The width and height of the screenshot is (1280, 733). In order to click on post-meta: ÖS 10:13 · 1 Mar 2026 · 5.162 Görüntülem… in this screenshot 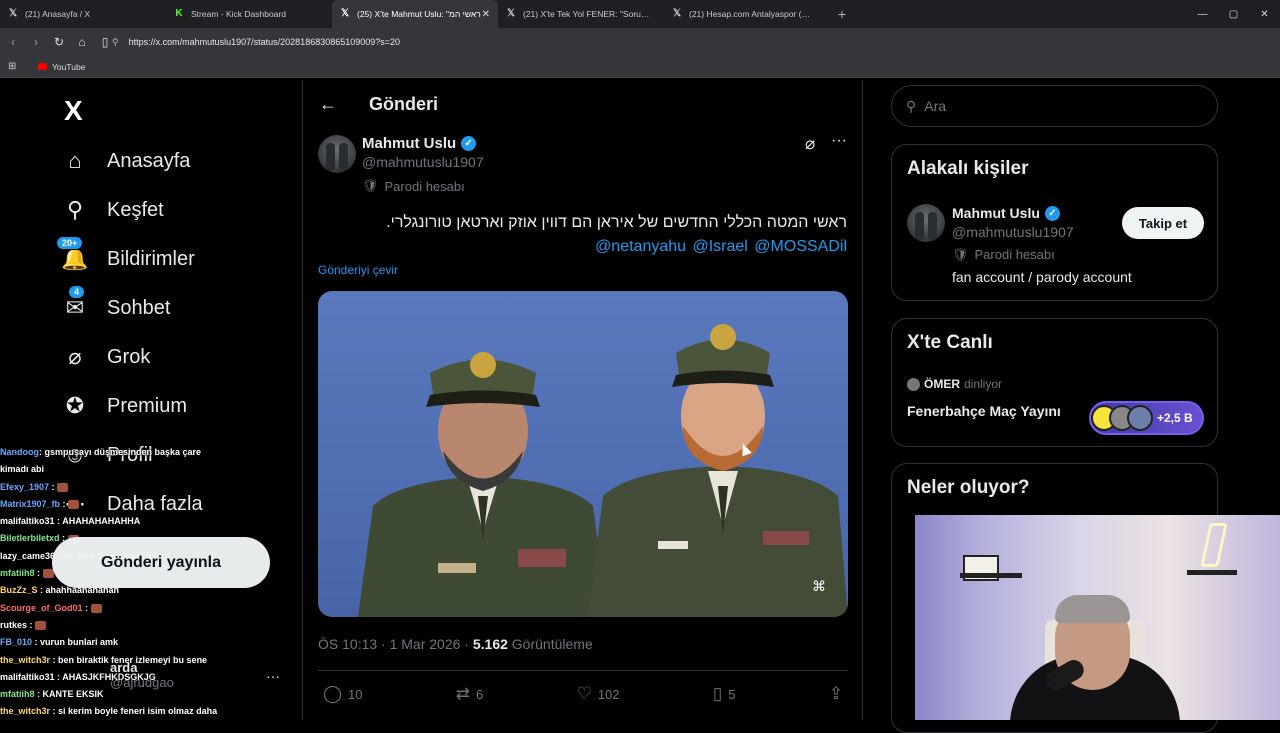, I will do `click(455, 644)`.